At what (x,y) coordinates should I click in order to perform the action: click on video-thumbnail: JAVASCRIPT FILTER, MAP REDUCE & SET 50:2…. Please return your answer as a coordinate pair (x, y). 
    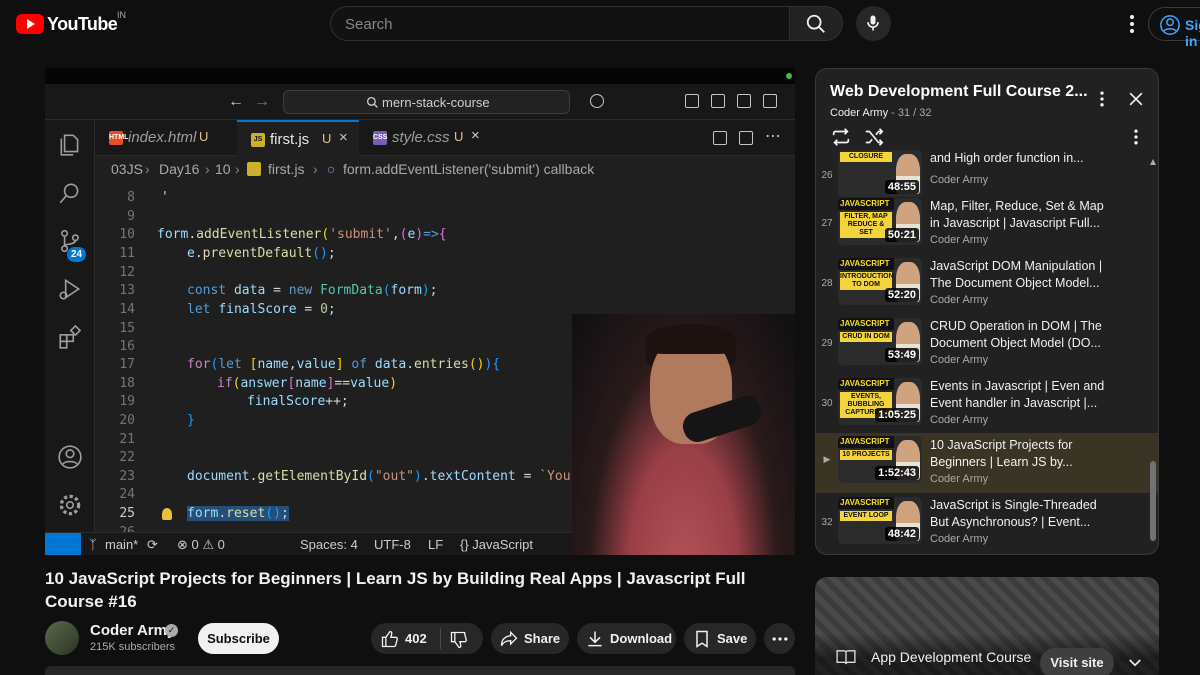
    Looking at the image, I should click on (880, 221).